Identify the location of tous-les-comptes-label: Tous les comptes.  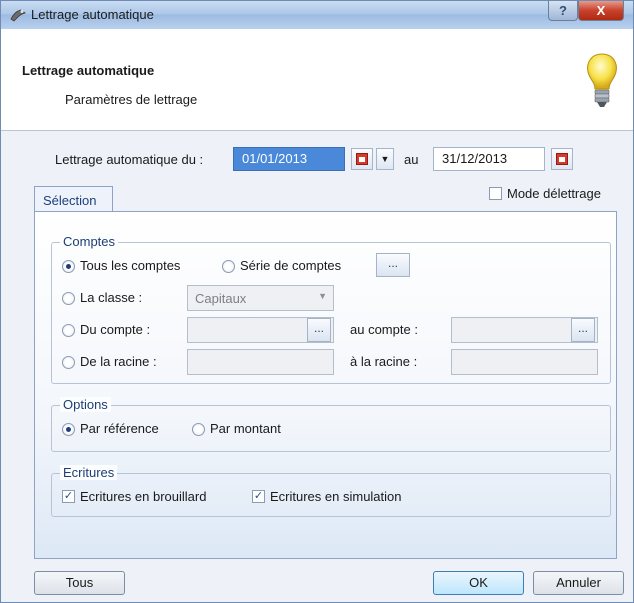
(130, 265).